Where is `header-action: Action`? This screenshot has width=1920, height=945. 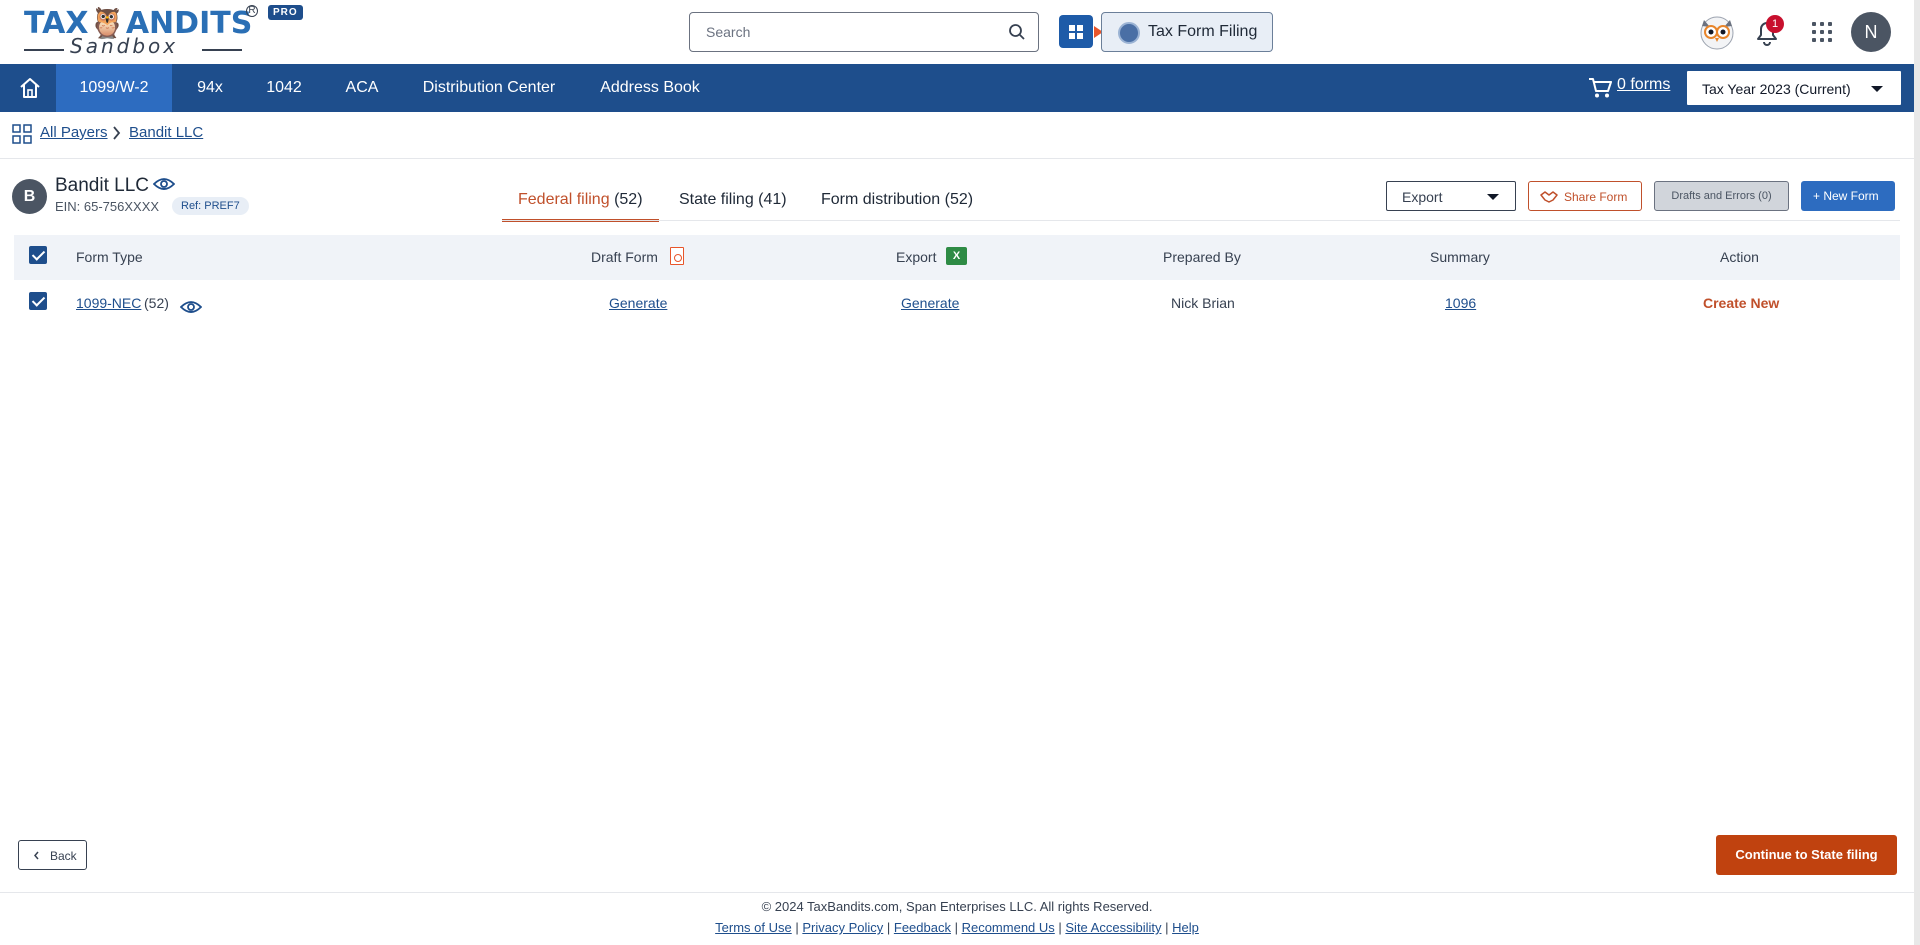 header-action: Action is located at coordinates (1739, 257).